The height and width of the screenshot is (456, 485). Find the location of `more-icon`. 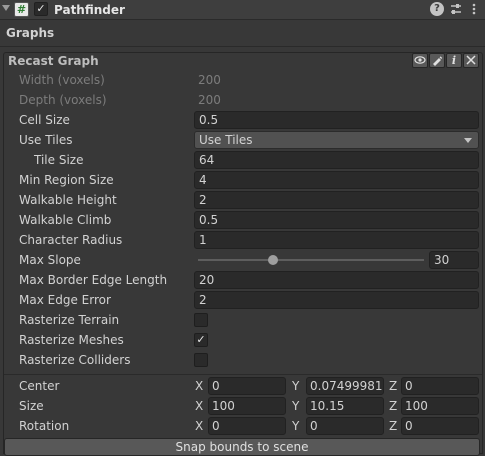

more-icon is located at coordinates (474, 9).